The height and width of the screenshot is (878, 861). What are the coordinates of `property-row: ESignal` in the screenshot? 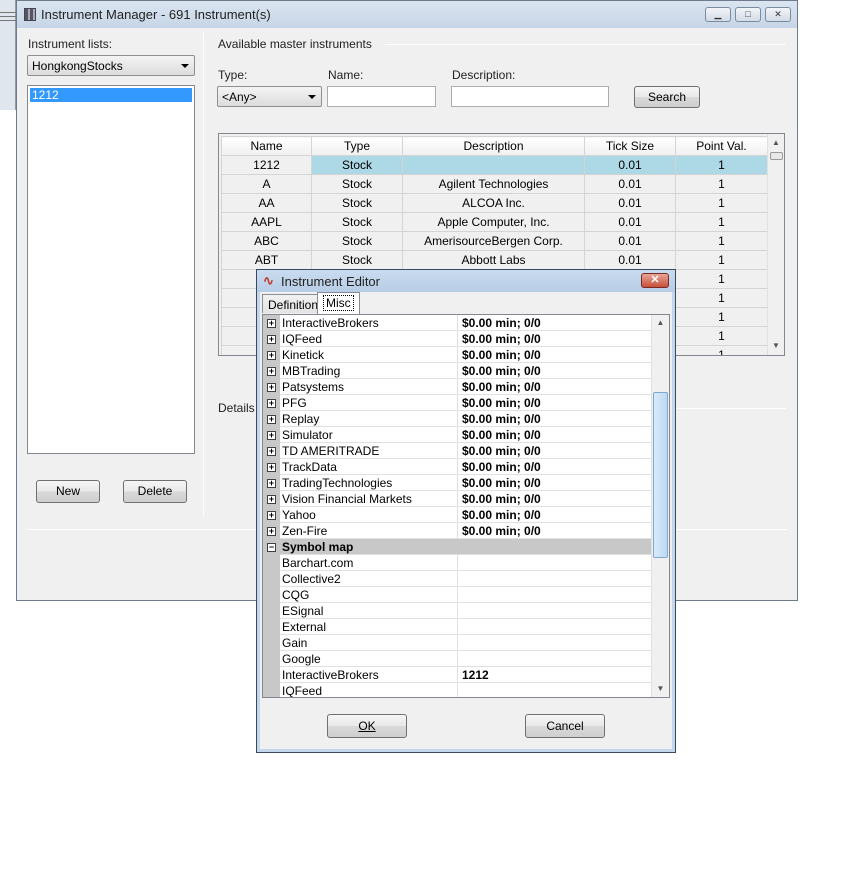 It's located at (457, 611).